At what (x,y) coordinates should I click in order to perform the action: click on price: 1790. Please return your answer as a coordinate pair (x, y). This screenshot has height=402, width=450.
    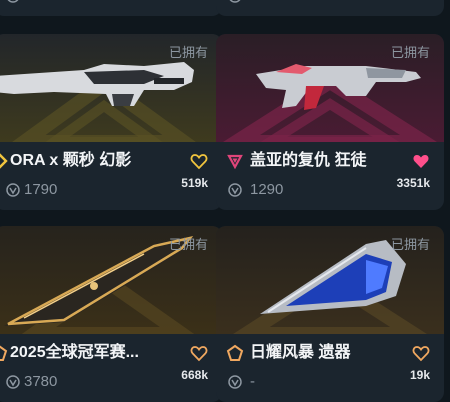
    Looking at the image, I should click on (41, 189).